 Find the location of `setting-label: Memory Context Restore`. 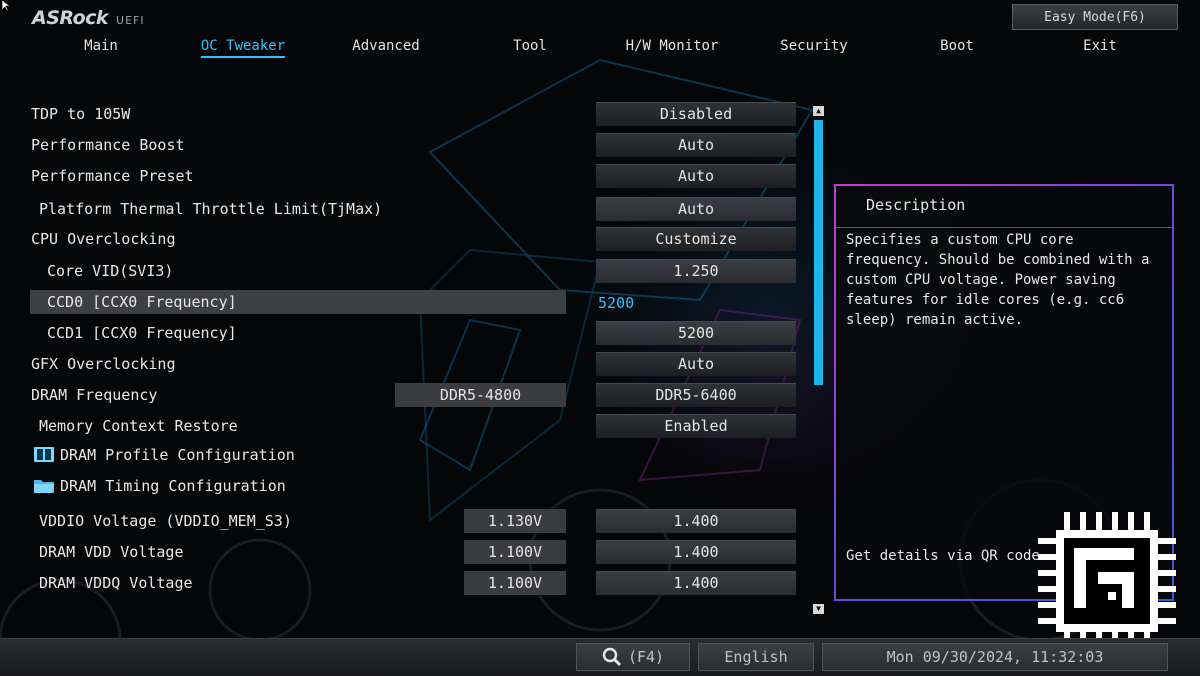

setting-label: Memory Context Restore is located at coordinates (138, 426).